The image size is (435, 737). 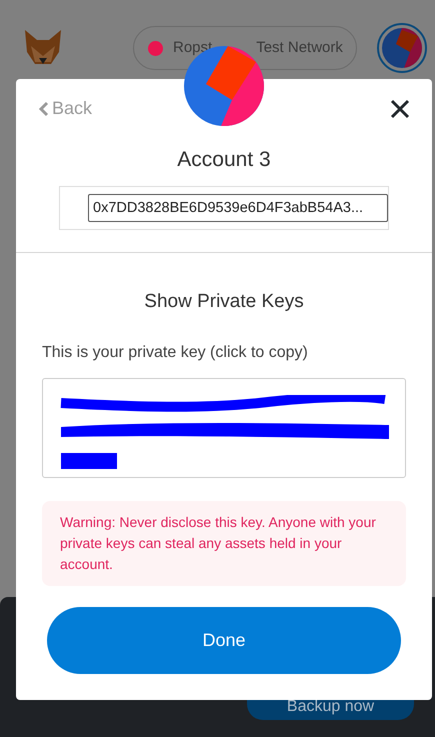 I want to click on account-avatar-icon, so click(x=402, y=48).